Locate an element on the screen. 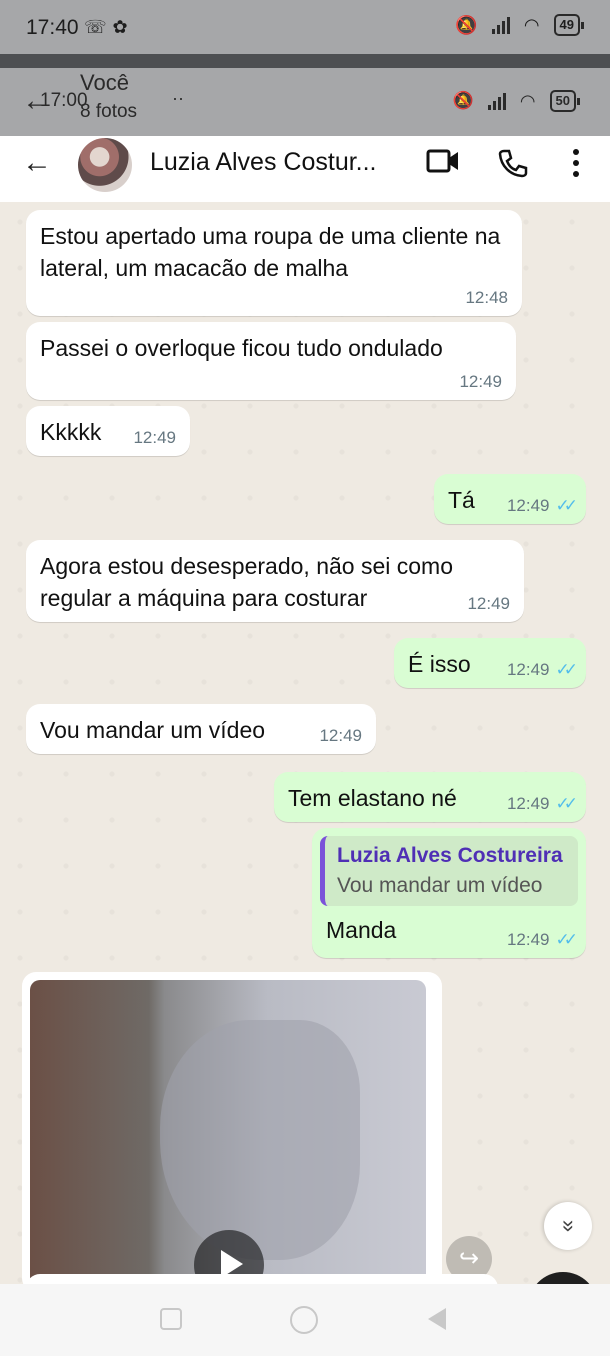 This screenshot has width=610, height=1356. notification-icons: ☏✿ is located at coordinates (109, 27).